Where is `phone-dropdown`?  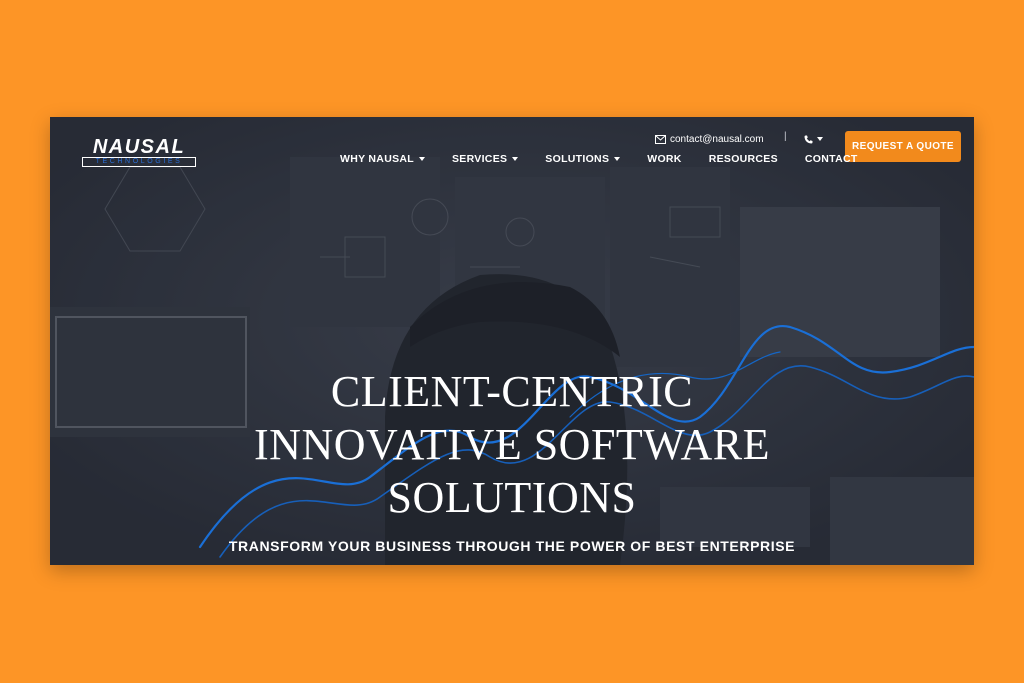
phone-dropdown is located at coordinates (813, 139).